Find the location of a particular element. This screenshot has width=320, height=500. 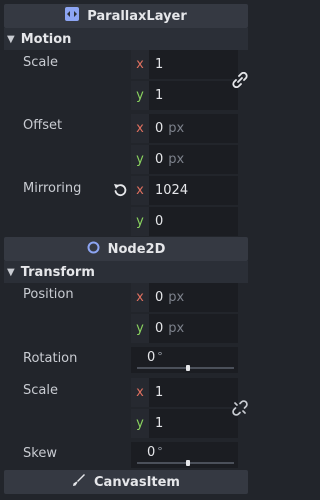

parallaxlayer-title: ParallaxLayer is located at coordinates (137, 16).